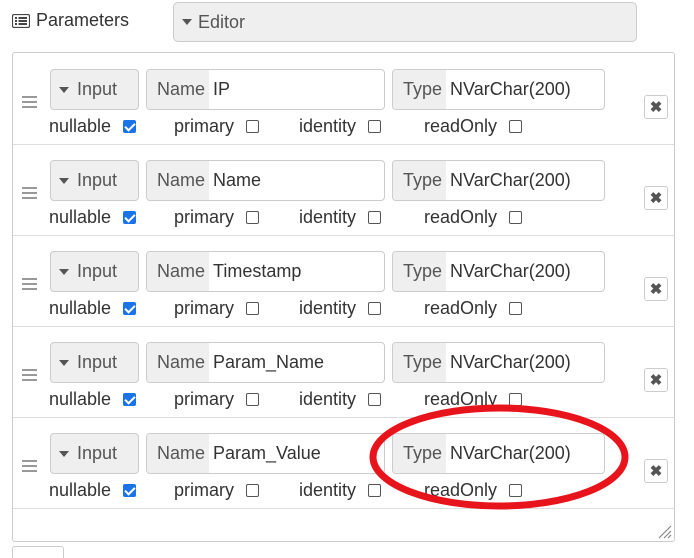 The image size is (694, 558). What do you see at coordinates (235, 180) in the screenshot?
I see `name-value: Name` at bounding box center [235, 180].